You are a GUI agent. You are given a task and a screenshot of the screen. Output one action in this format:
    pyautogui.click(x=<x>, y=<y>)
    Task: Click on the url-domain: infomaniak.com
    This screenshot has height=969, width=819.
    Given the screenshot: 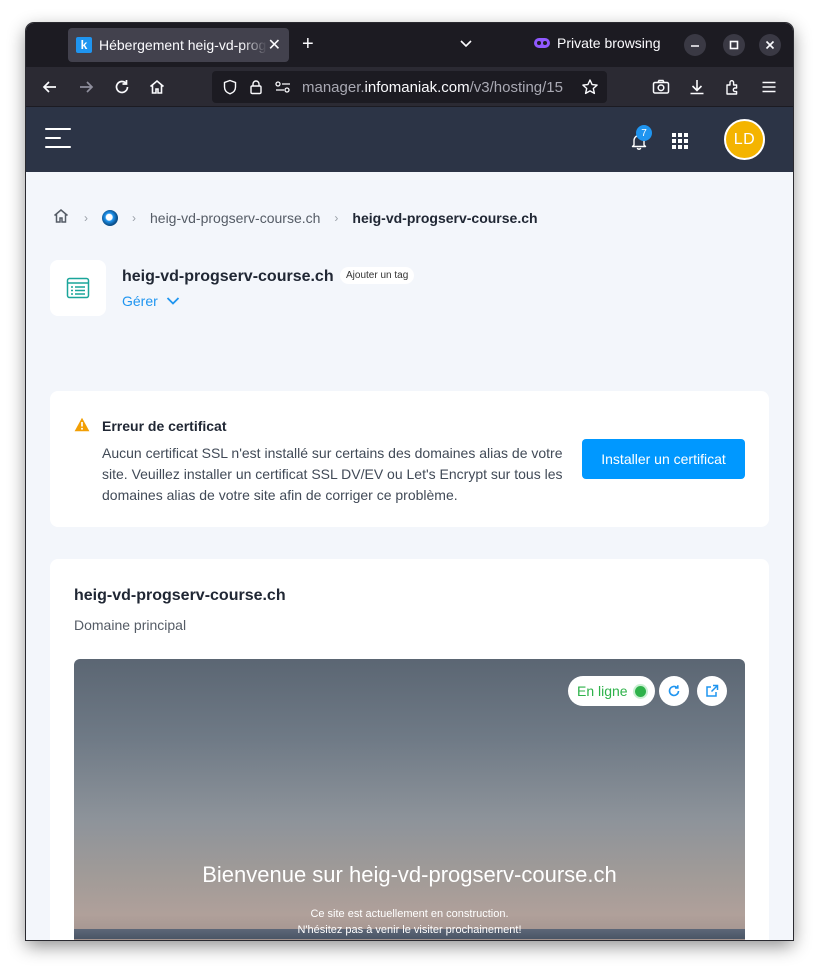 What is the action you would take?
    pyautogui.click(x=417, y=87)
    